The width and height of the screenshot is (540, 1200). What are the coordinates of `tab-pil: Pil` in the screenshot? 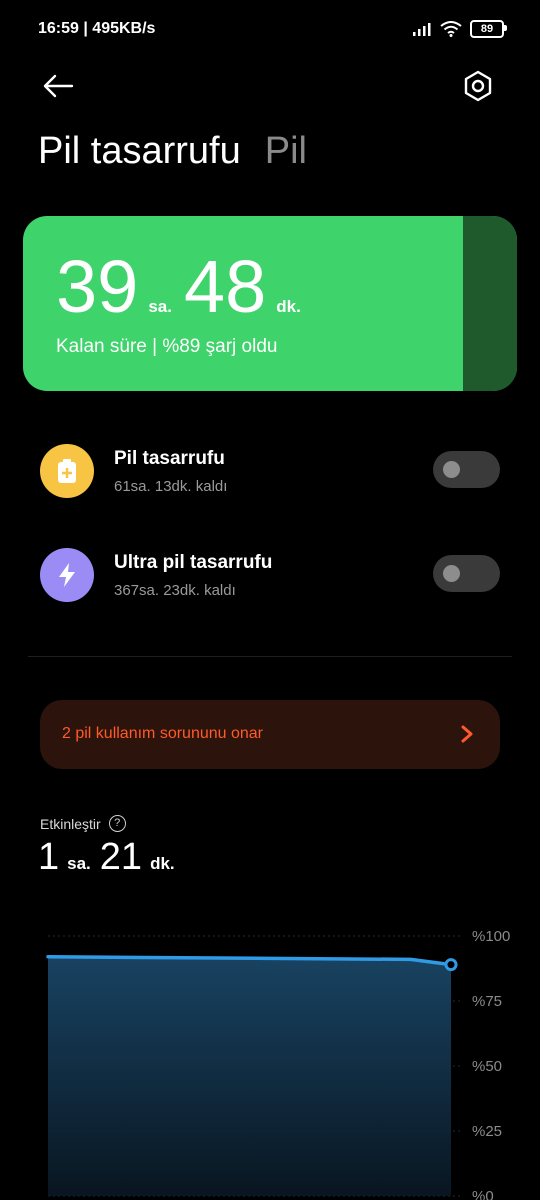 It's located at (286, 151).